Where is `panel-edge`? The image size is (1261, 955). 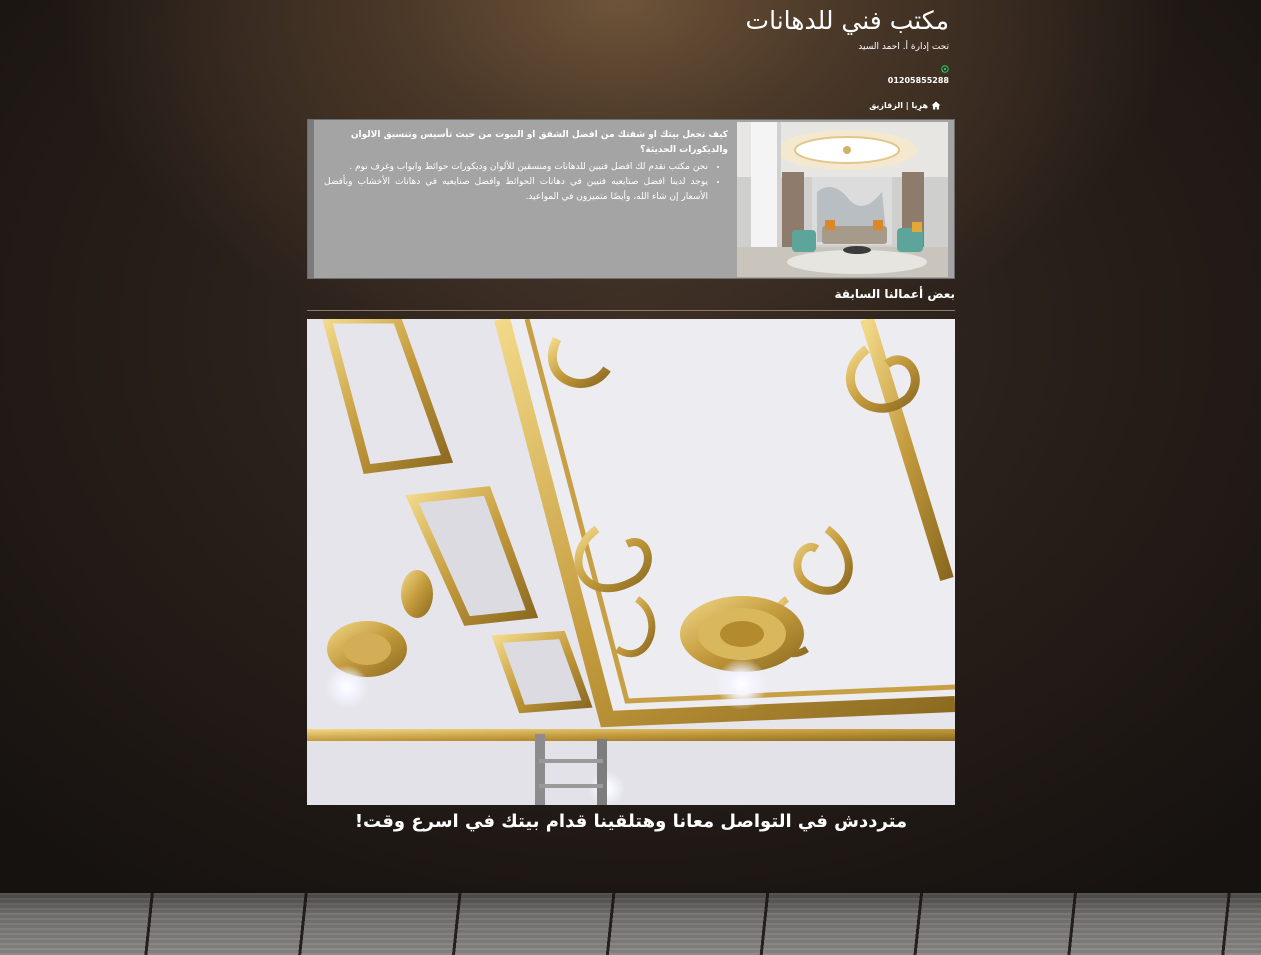
panel-edge is located at coordinates (311, 199).